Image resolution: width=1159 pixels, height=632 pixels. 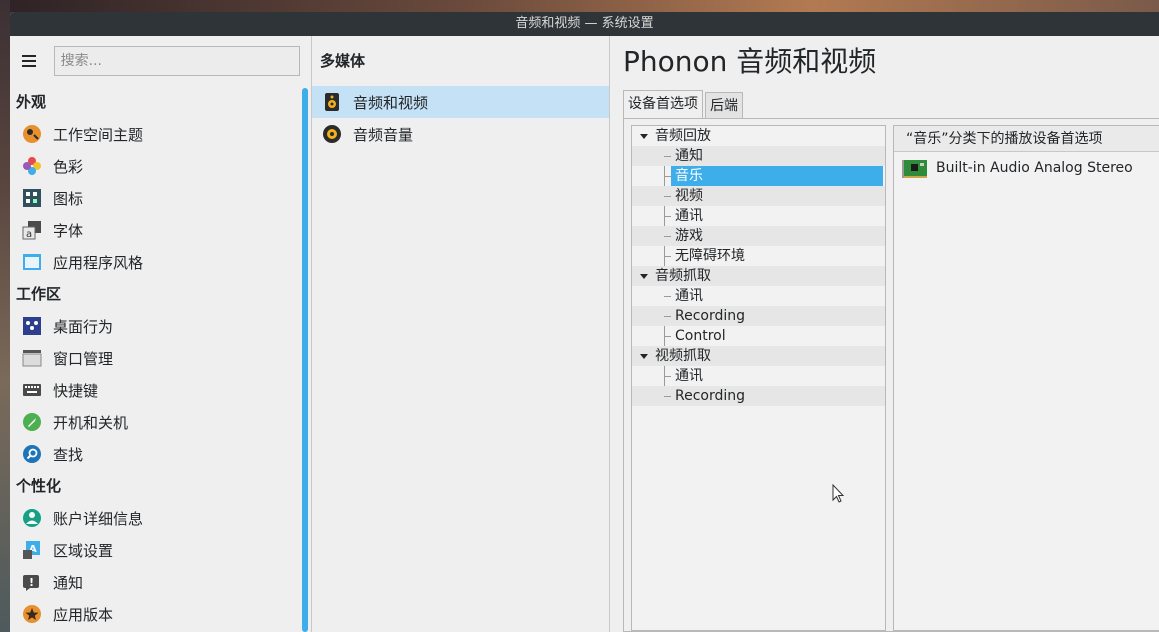 I want to click on app-version-star-icon, so click(x=32, y=614).